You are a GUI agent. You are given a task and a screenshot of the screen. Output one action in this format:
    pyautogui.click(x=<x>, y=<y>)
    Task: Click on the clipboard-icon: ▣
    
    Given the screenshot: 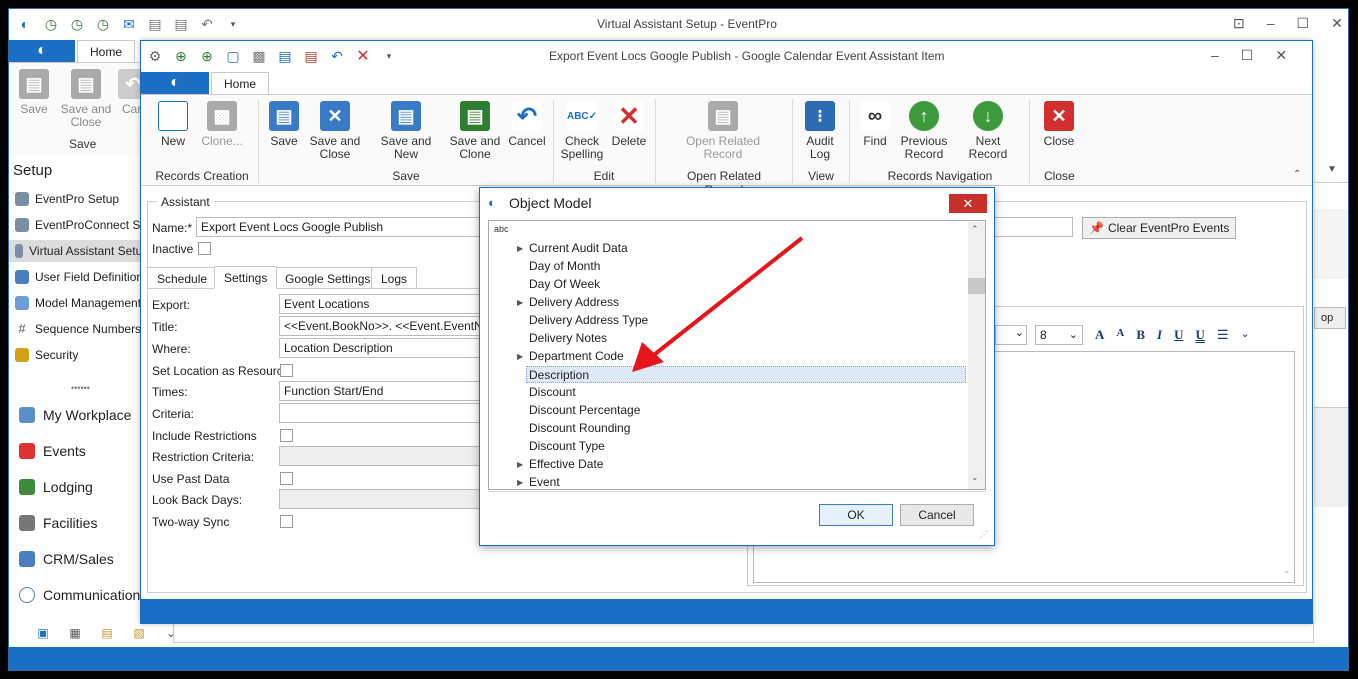 What is the action you would take?
    pyautogui.click(x=43, y=633)
    